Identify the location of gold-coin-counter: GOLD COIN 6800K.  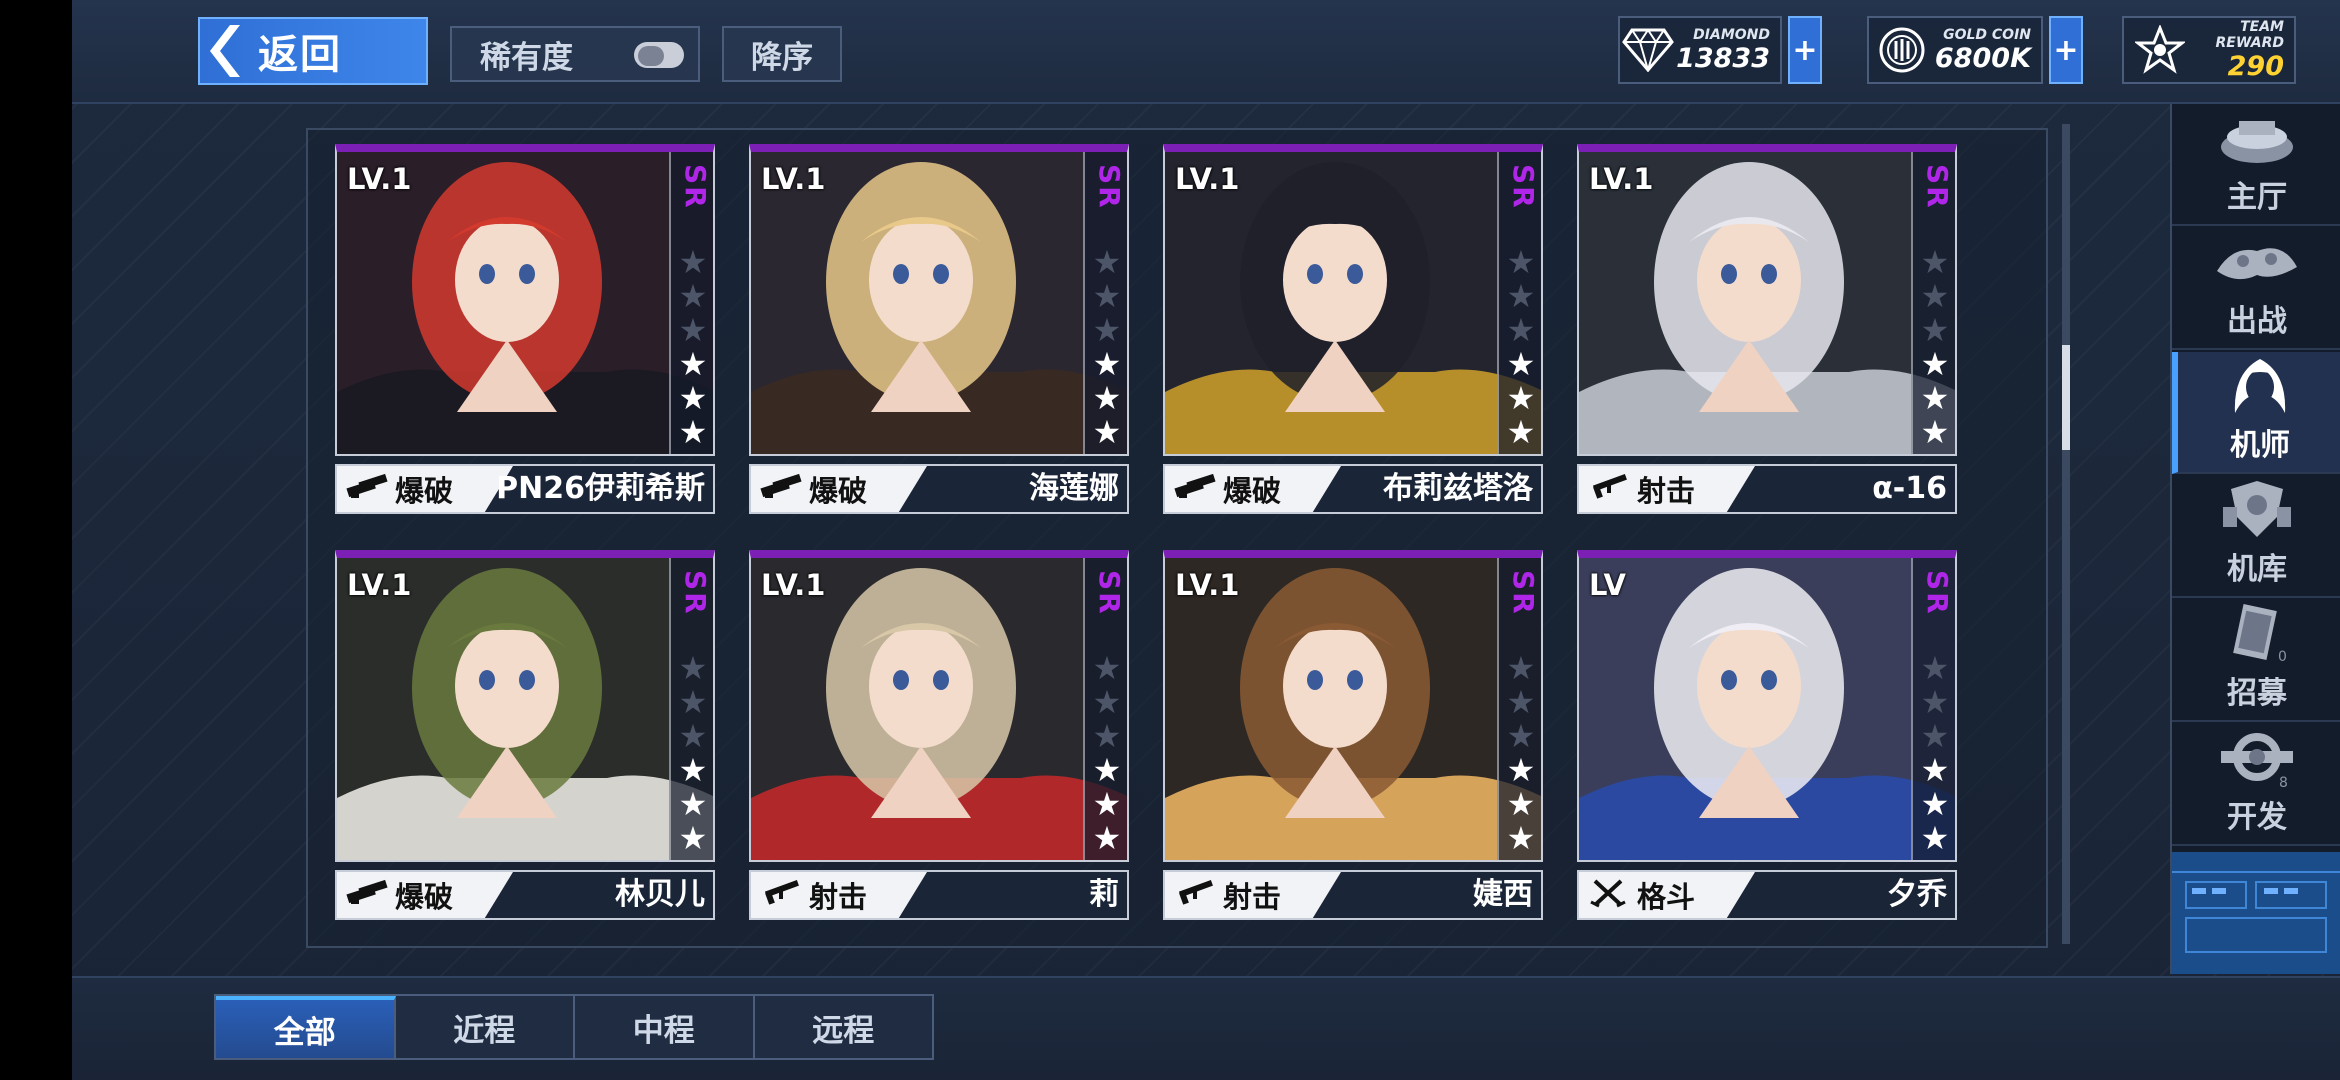
(1955, 50).